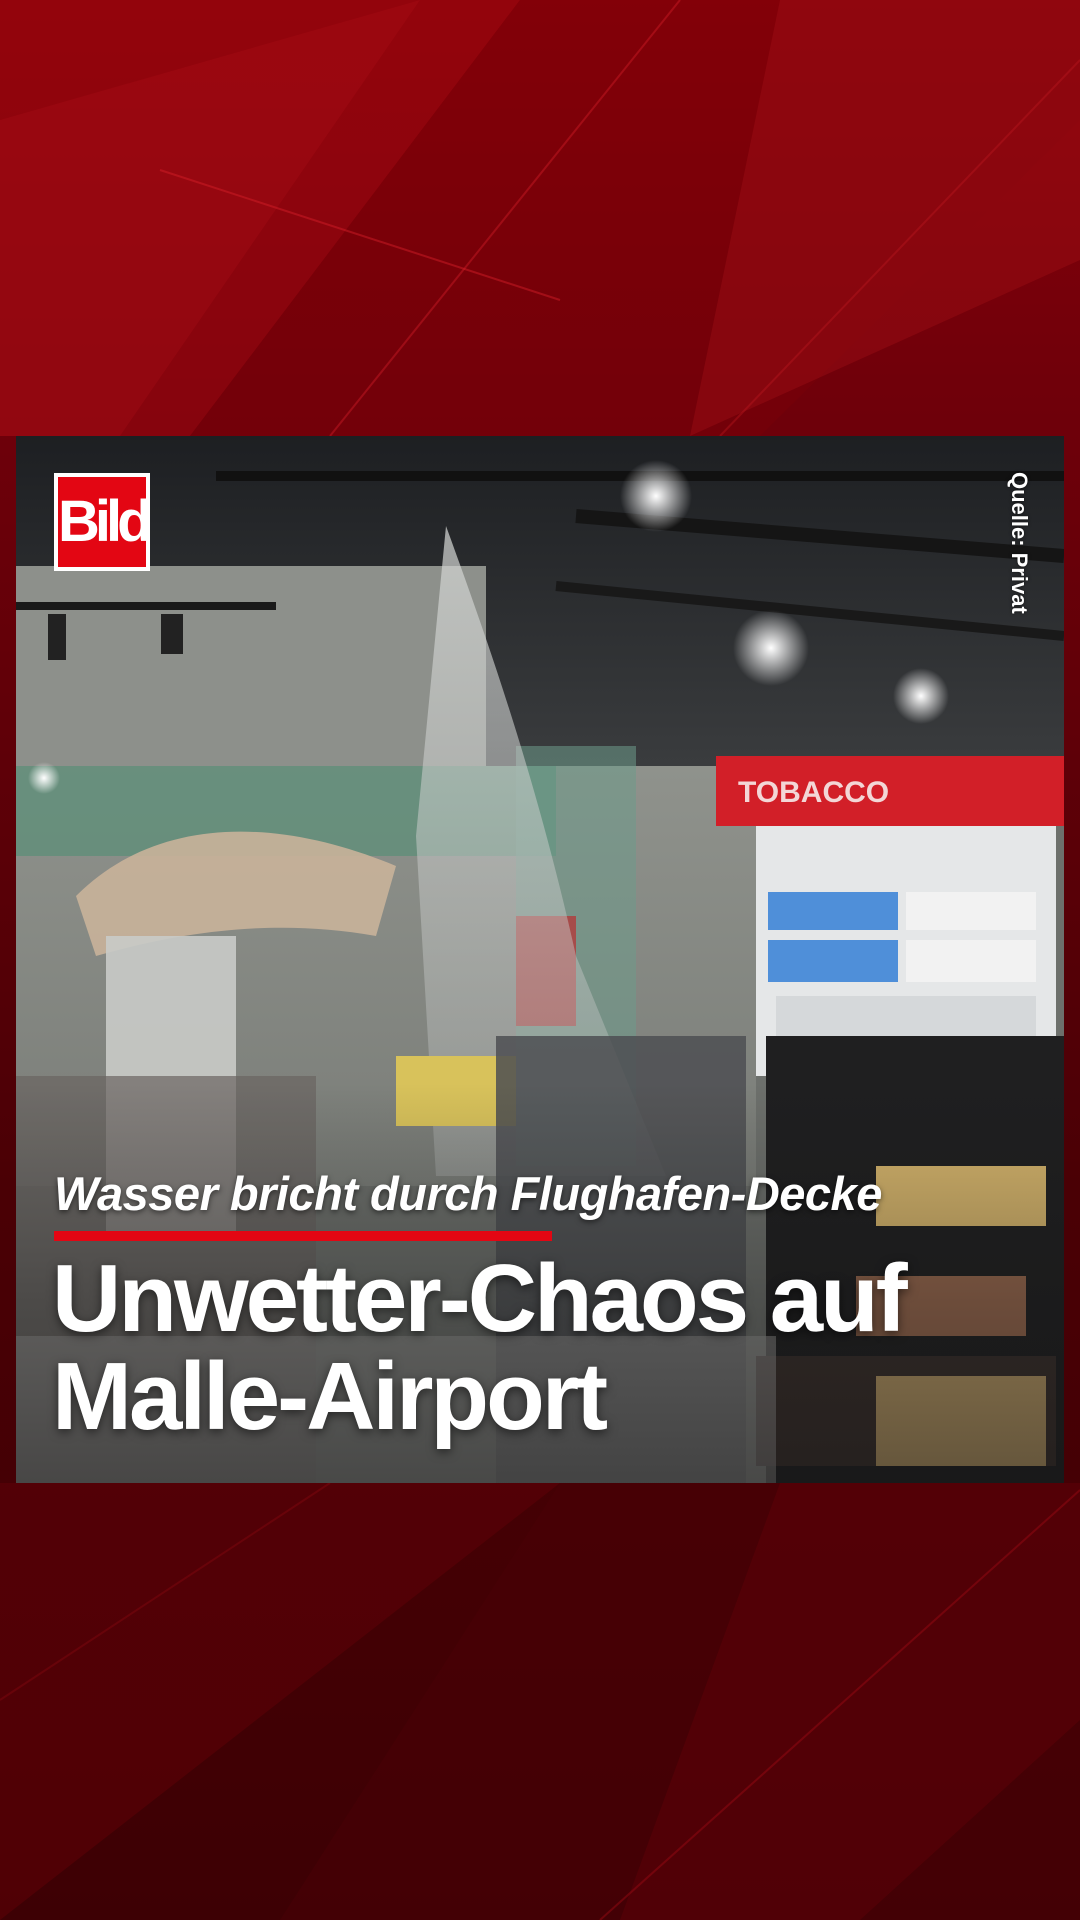 The image size is (1080, 1920). I want to click on story-headline: Unwetter-Chaos auf Malle-Airport, so click(532, 1348).